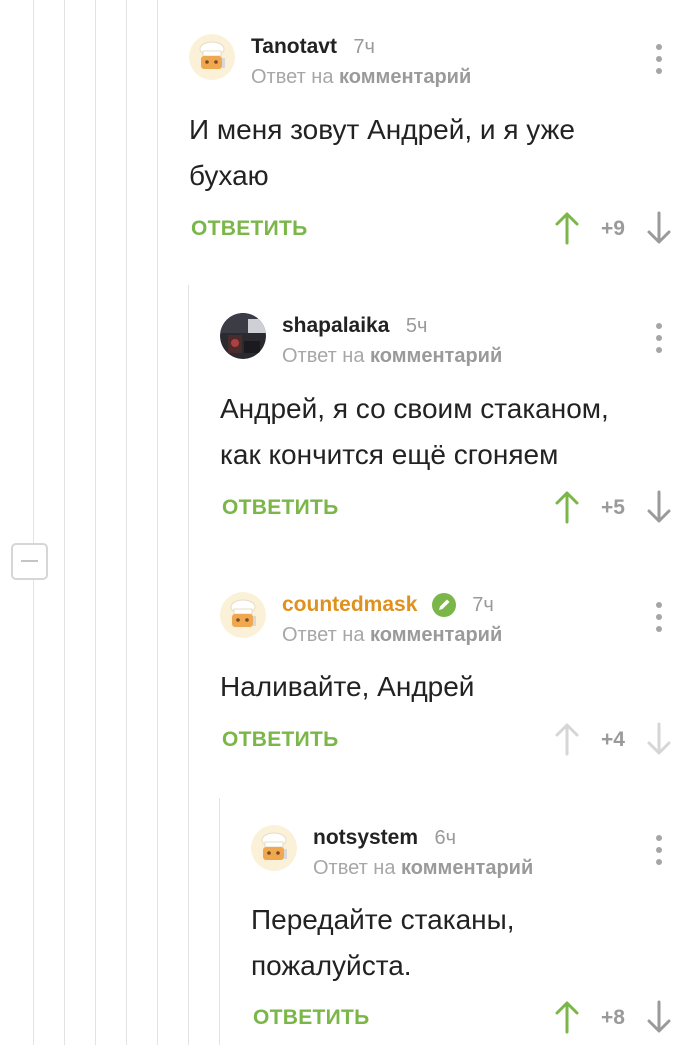 The image size is (700, 1045). What do you see at coordinates (443, 605) in the screenshot?
I see `pencil-check-icon` at bounding box center [443, 605].